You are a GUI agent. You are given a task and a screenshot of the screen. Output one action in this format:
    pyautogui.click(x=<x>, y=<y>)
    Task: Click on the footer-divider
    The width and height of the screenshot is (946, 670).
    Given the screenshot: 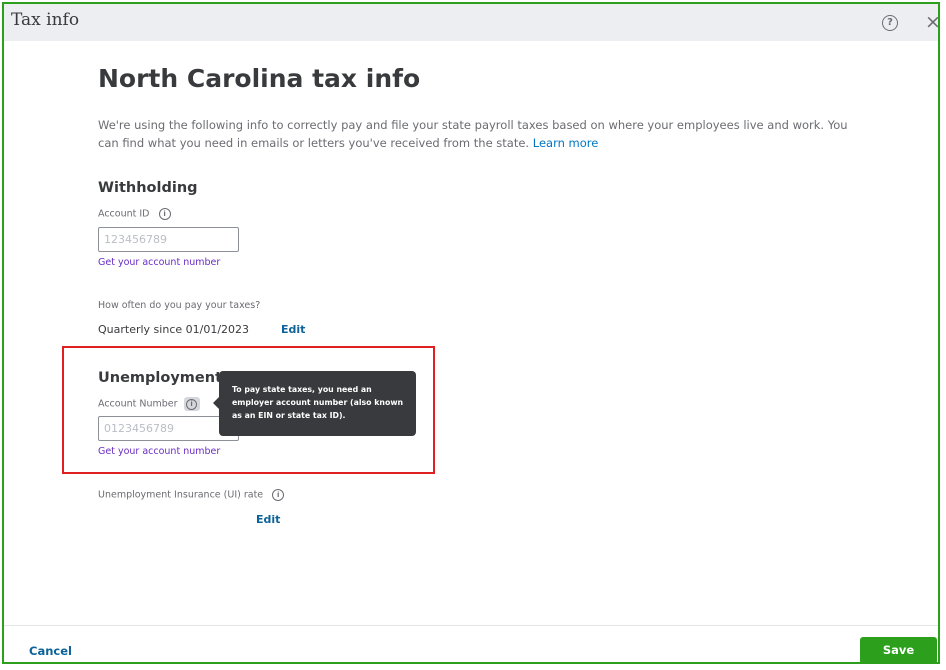 What is the action you would take?
    pyautogui.click(x=471, y=625)
    